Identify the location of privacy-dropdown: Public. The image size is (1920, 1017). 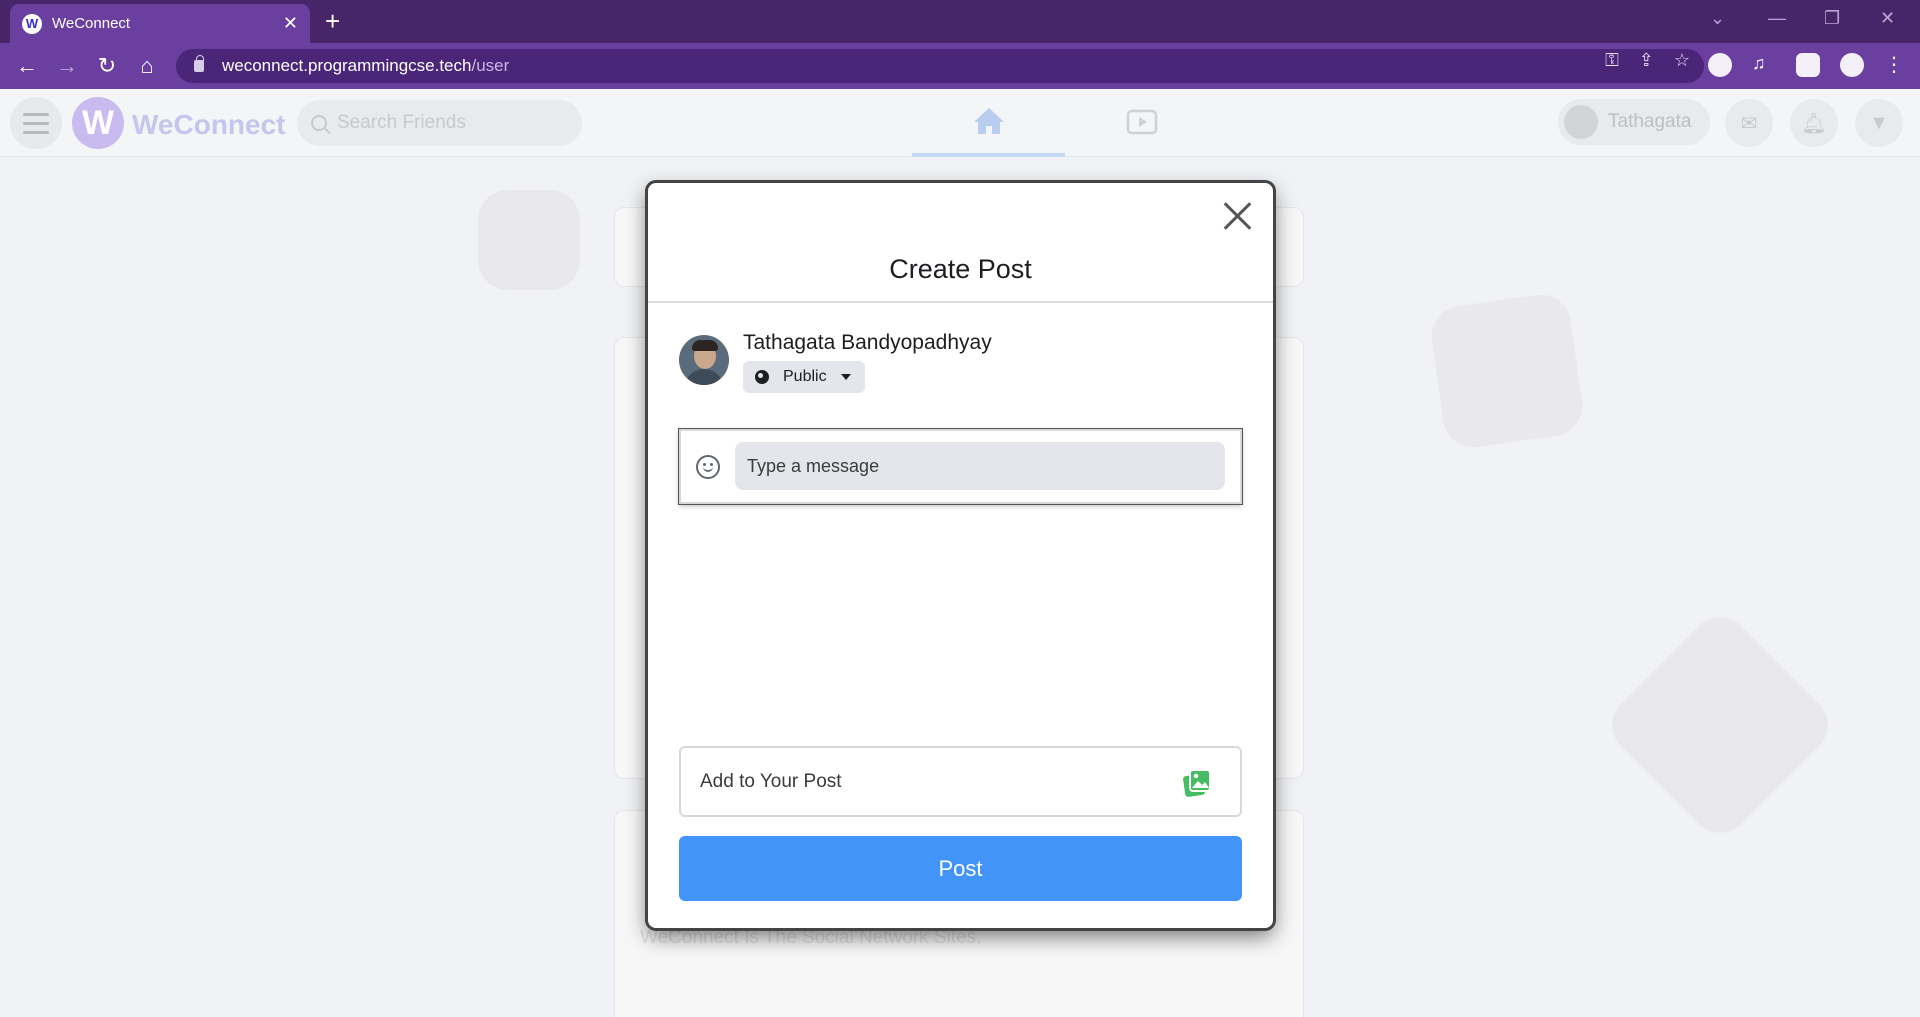
(804, 377).